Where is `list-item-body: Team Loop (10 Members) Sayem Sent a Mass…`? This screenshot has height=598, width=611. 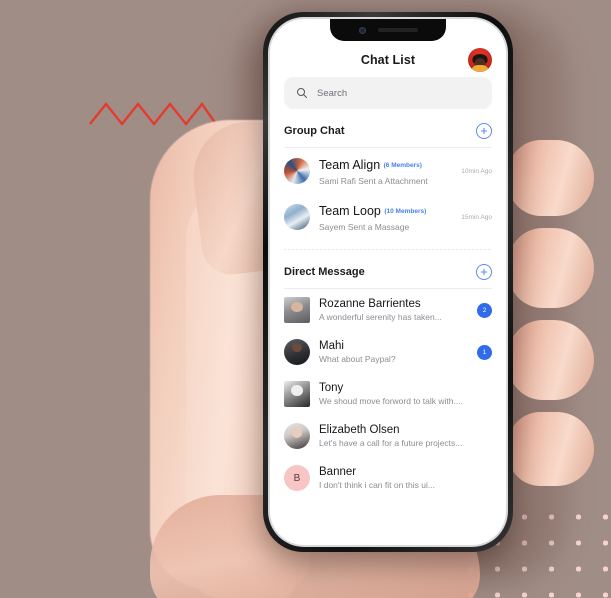 list-item-body: Team Loop (10 Members) Sayem Sent a Mass… is located at coordinates (385, 217).